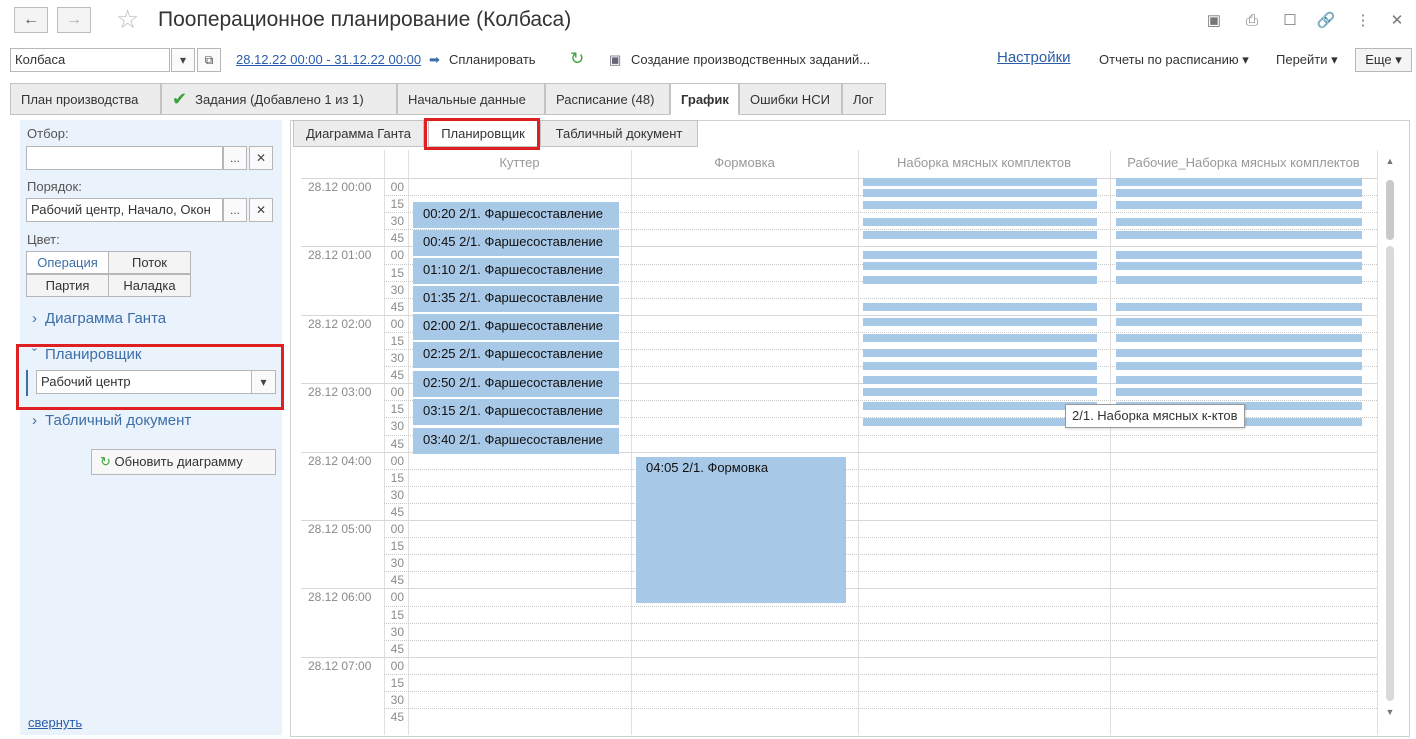 The width and height of the screenshot is (1416, 739). What do you see at coordinates (1252, 20) in the screenshot?
I see `print-icon: ⎙` at bounding box center [1252, 20].